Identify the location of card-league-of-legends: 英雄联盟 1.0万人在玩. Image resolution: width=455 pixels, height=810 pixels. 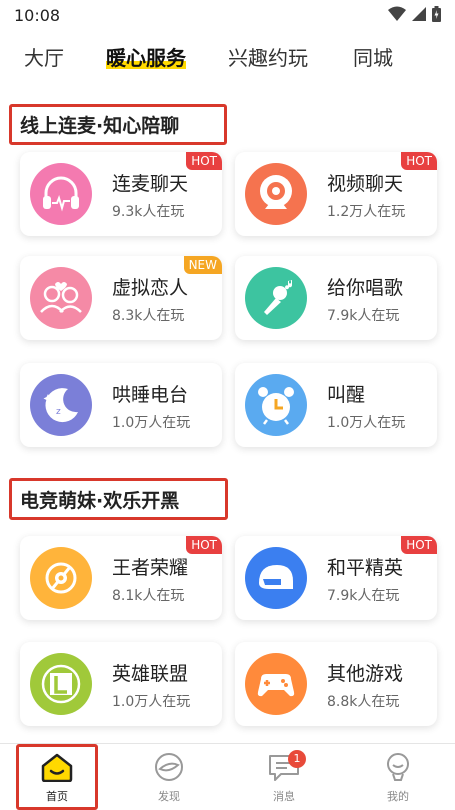
(121, 684).